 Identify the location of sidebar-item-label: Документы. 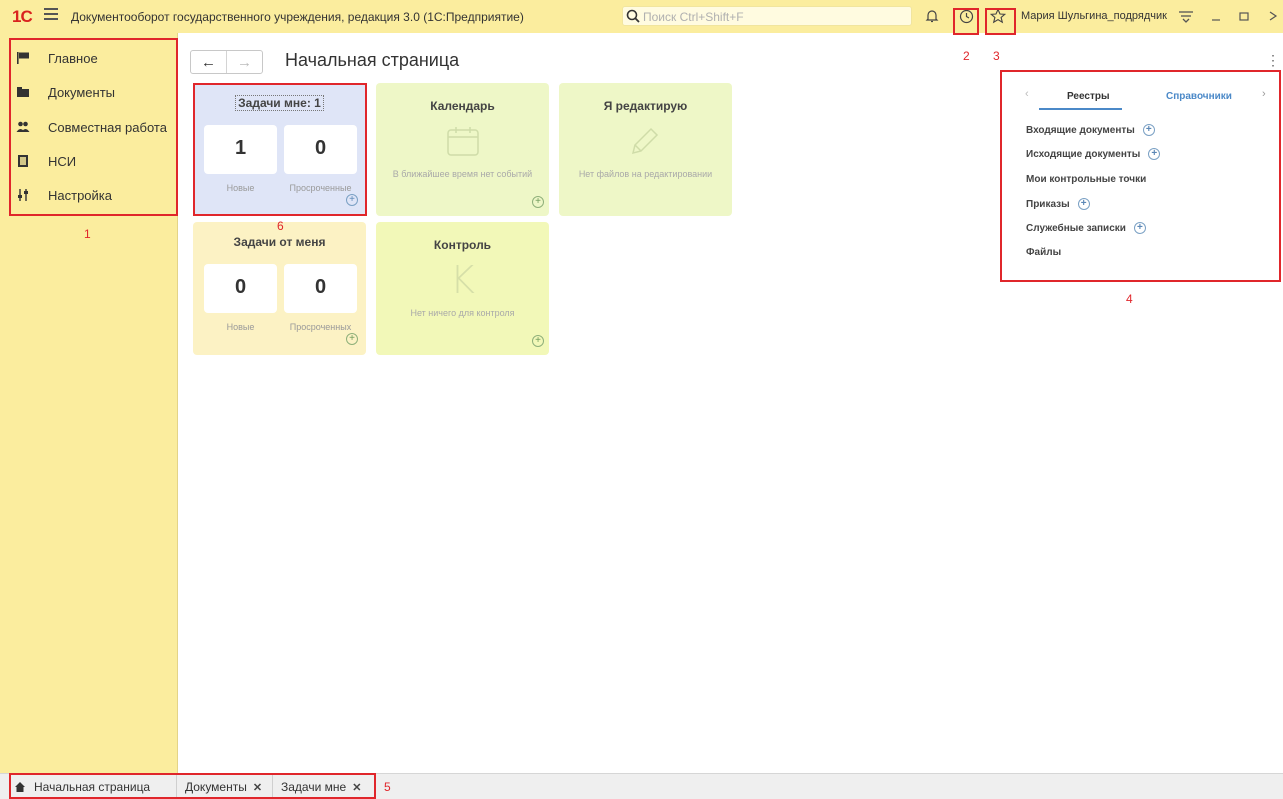
(82, 92).